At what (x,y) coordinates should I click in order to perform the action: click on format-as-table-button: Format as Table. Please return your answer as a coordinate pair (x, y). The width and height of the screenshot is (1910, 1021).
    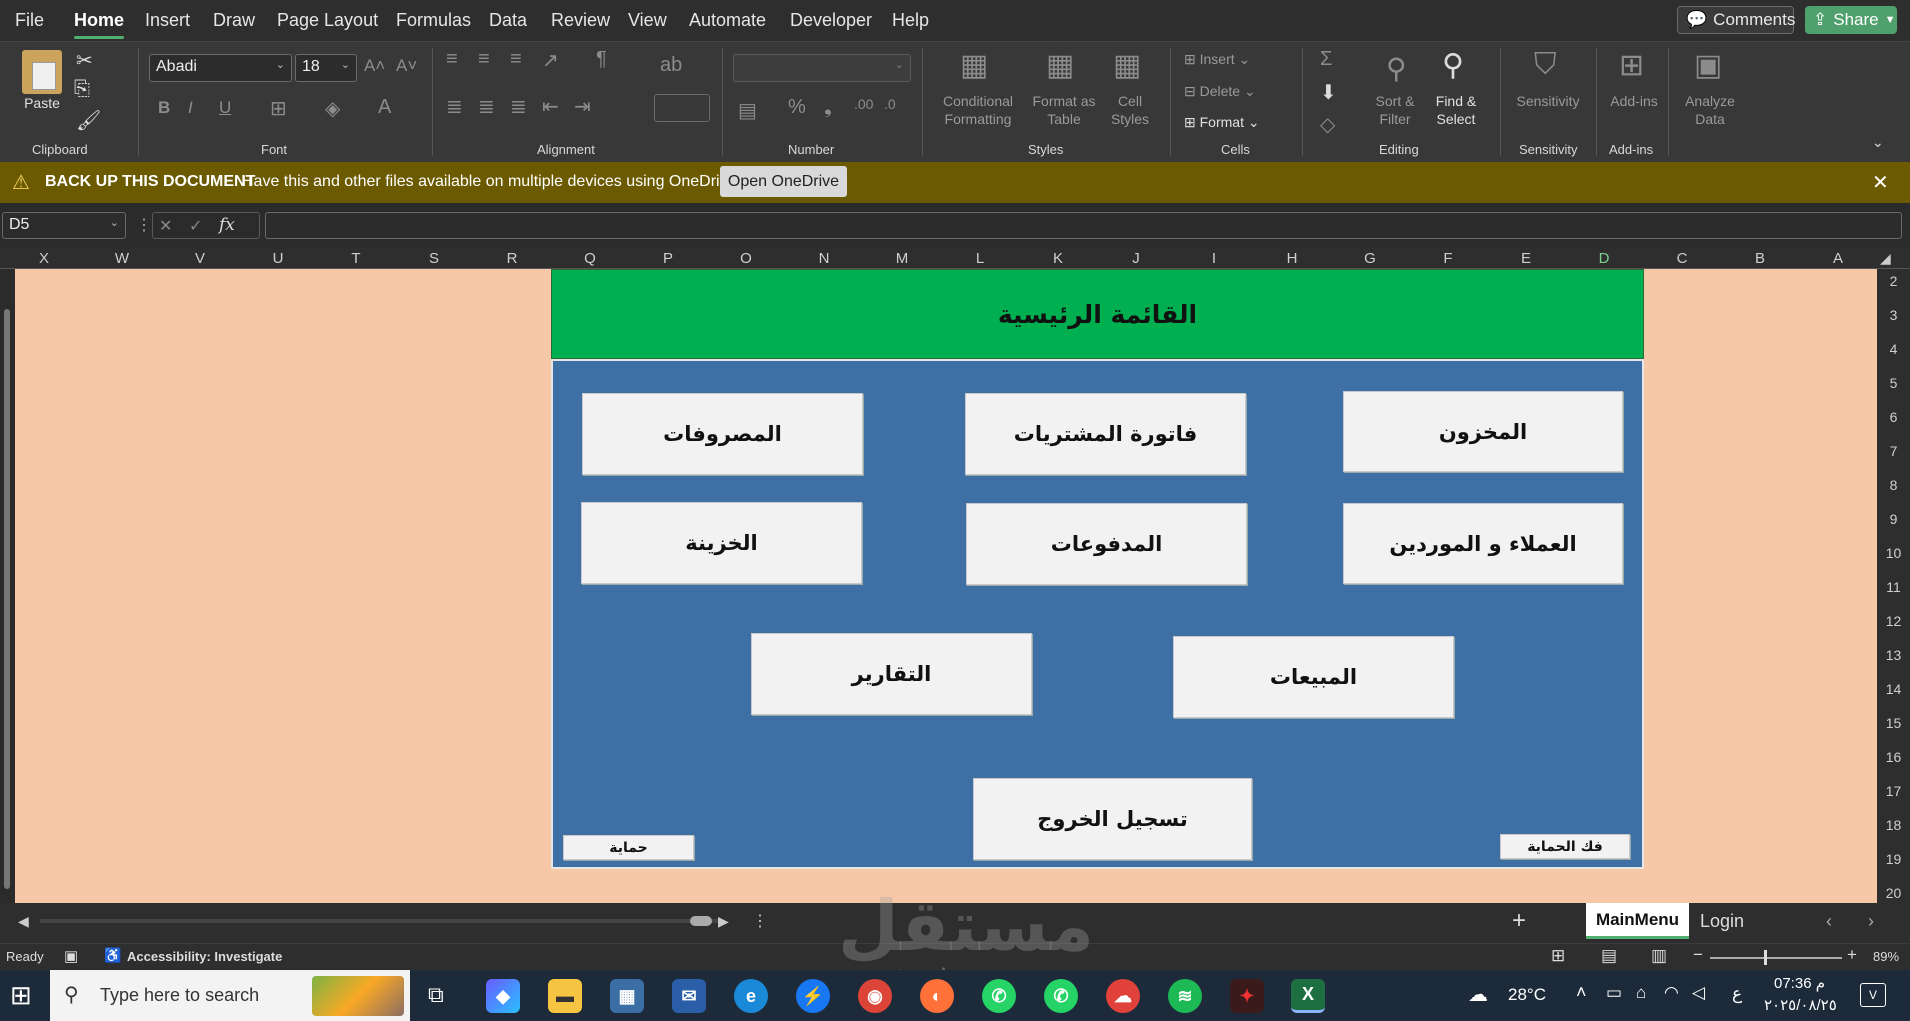
    Looking at the image, I should click on (1064, 110).